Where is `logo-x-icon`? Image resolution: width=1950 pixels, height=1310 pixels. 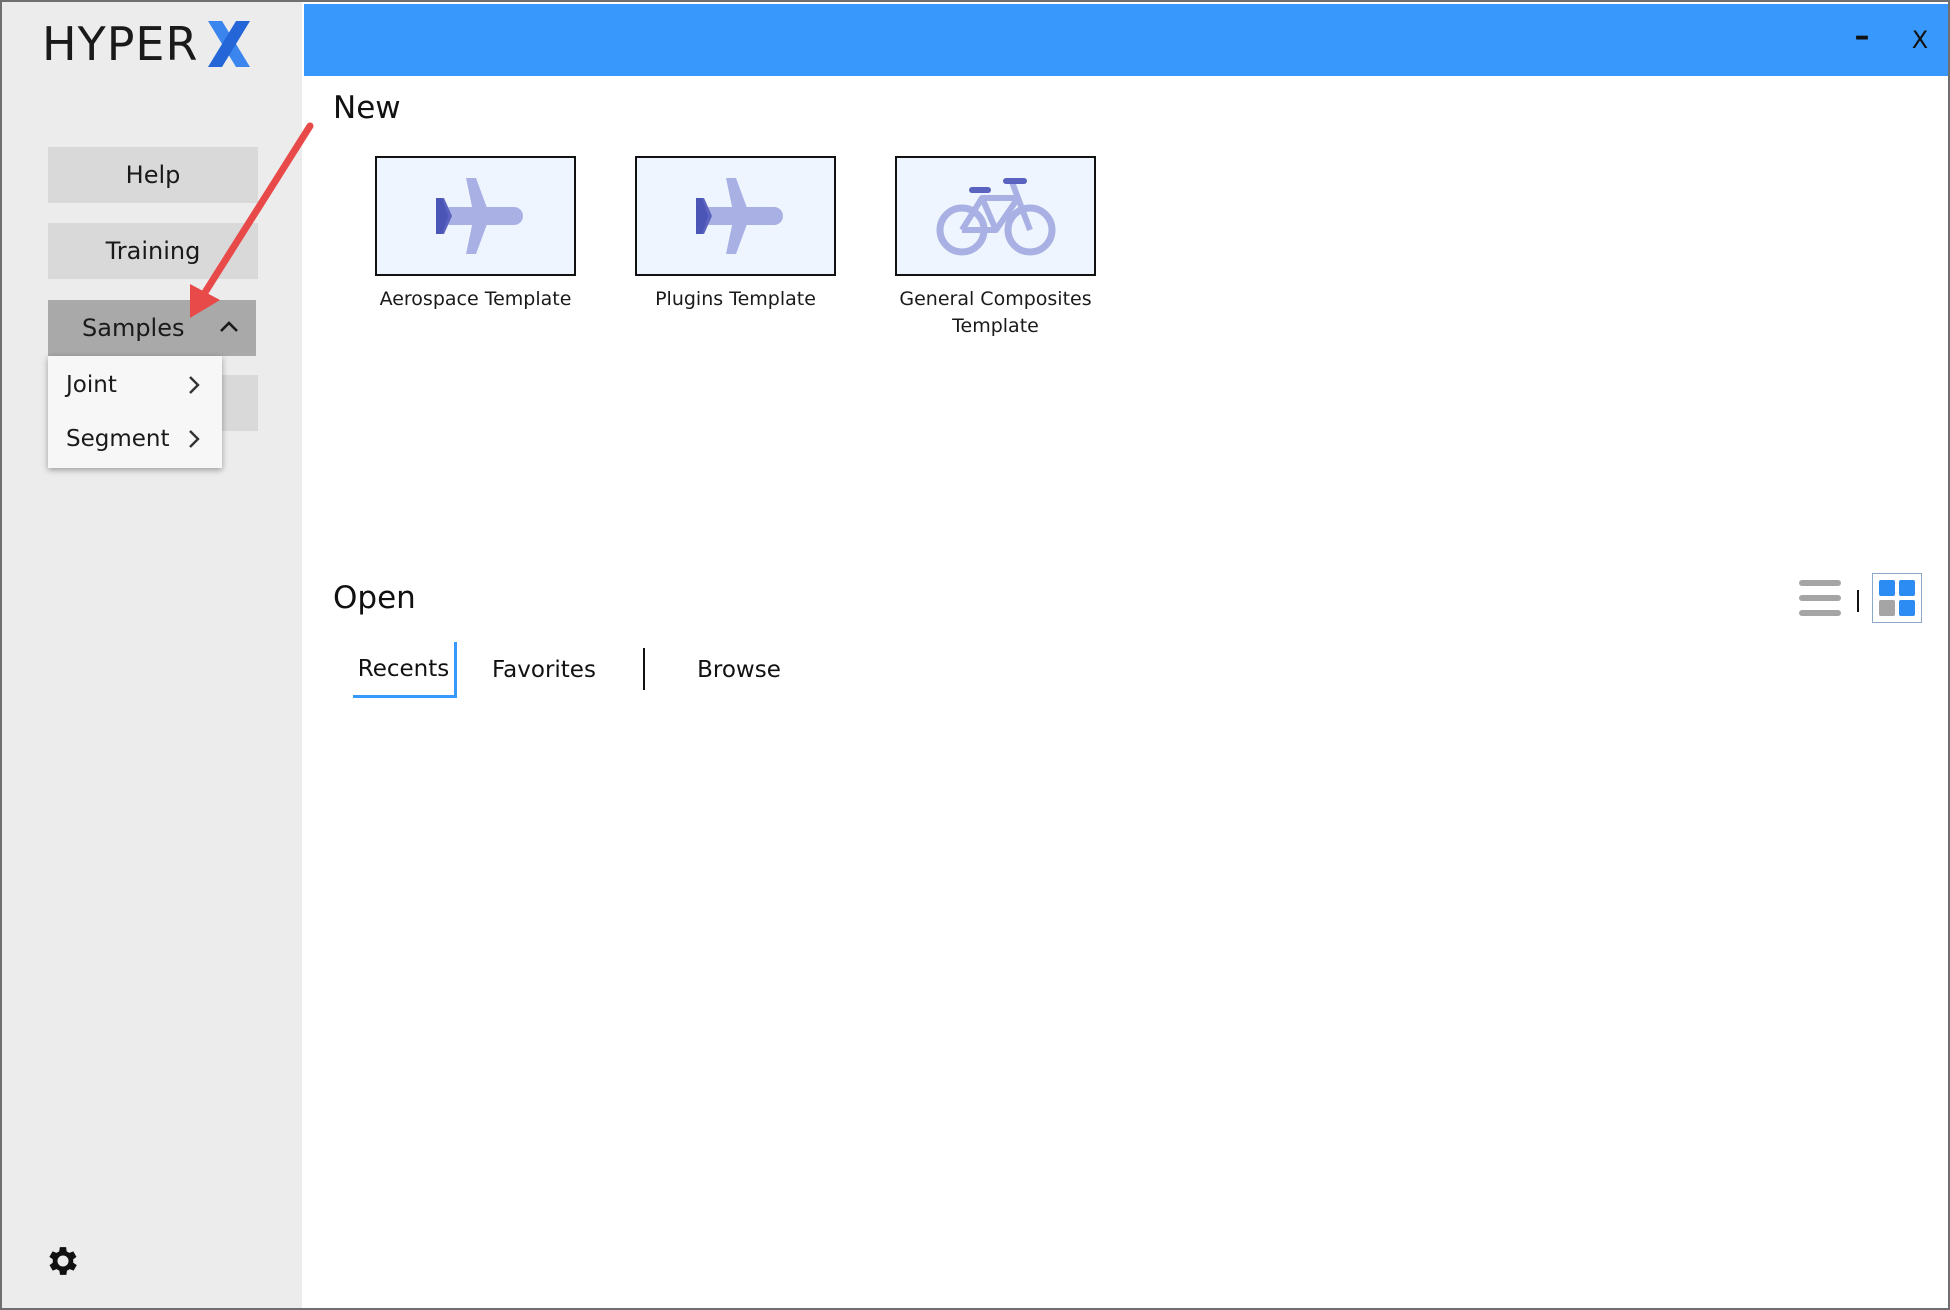
logo-x-icon is located at coordinates (229, 44).